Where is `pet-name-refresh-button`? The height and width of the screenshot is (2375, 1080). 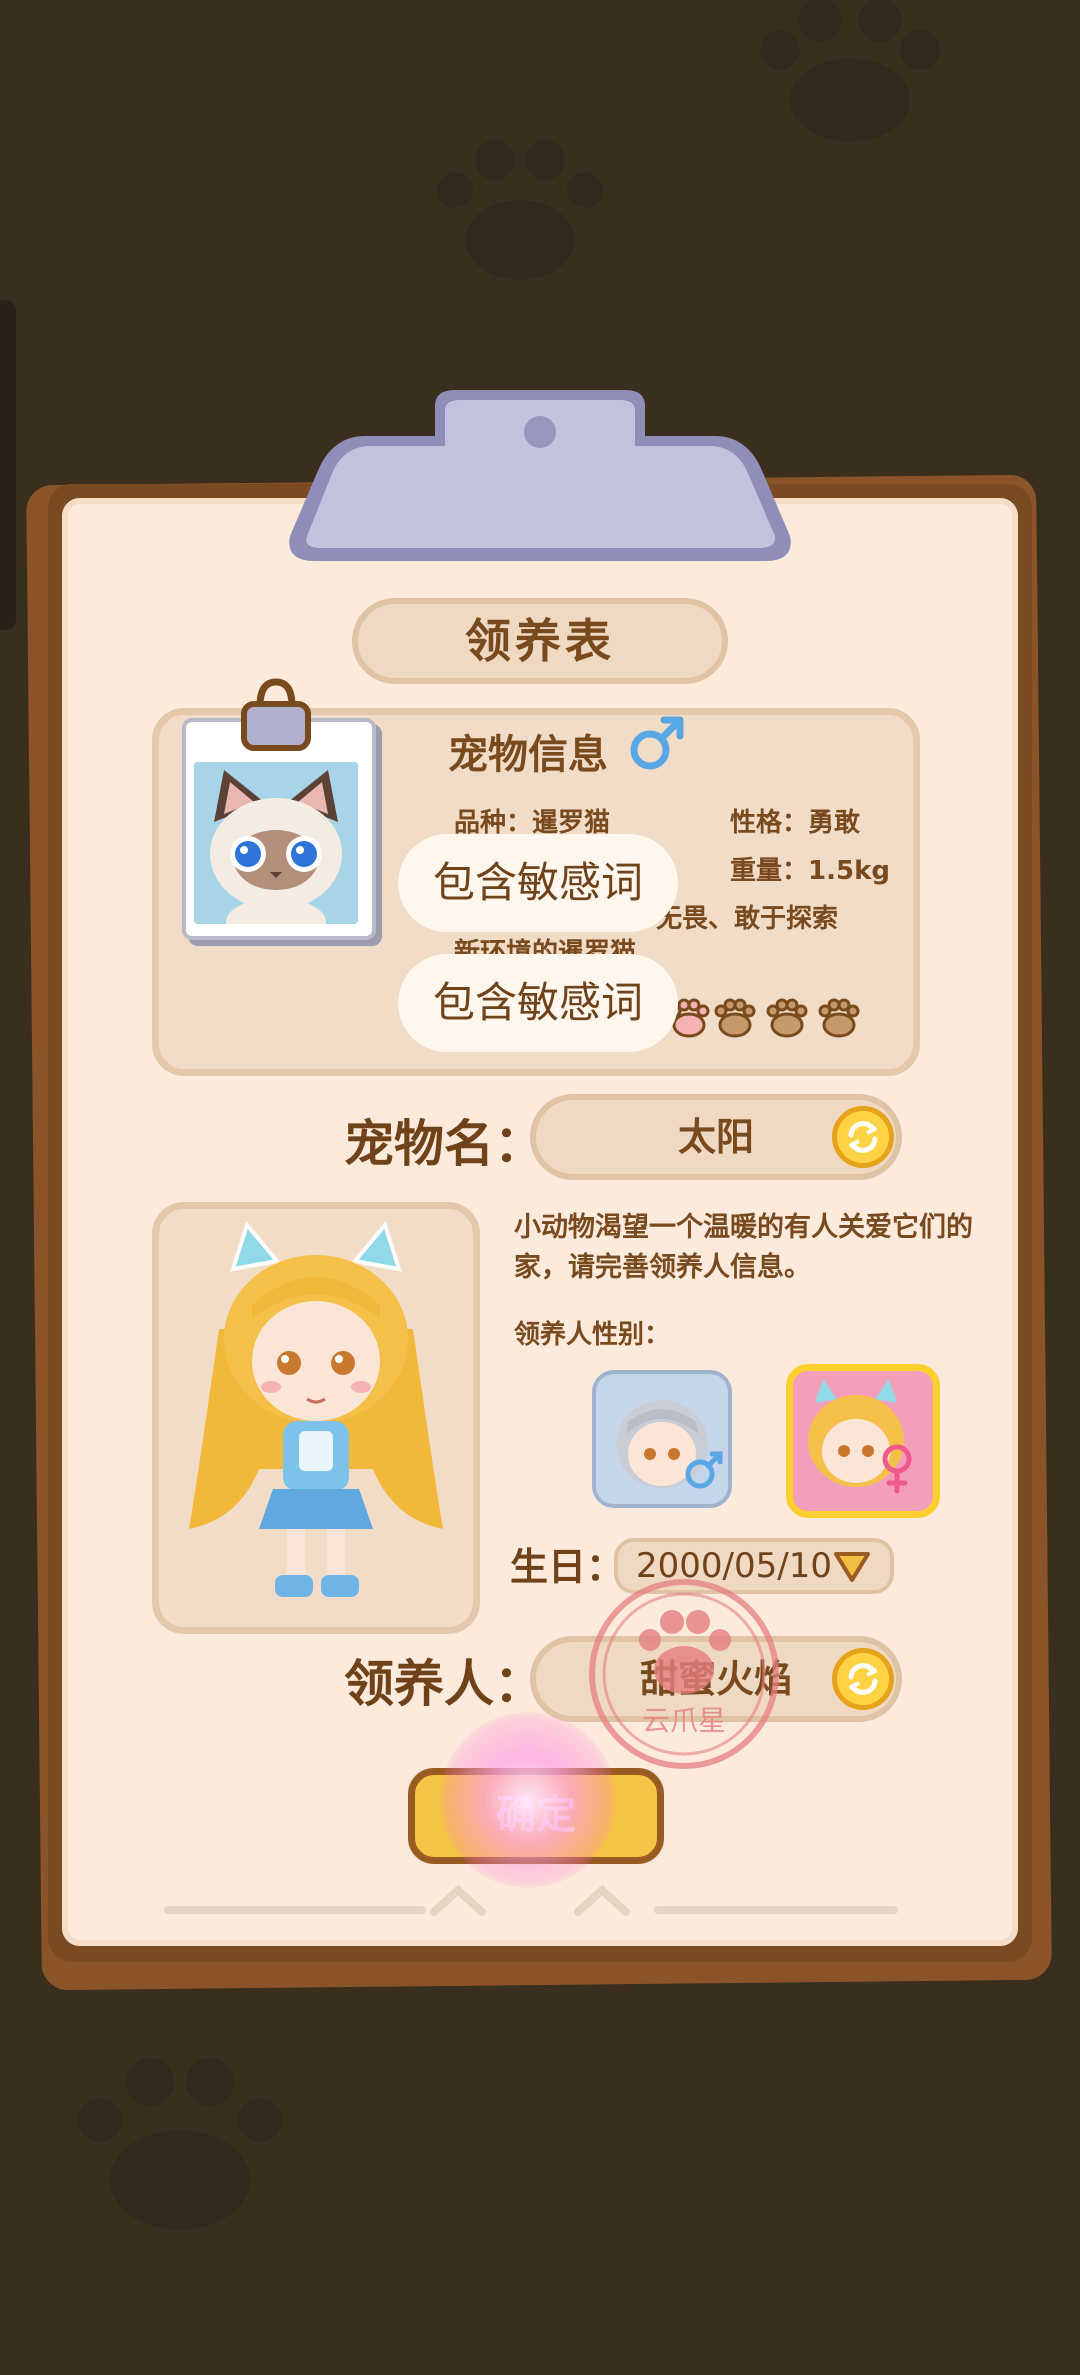
pet-name-refresh-button is located at coordinates (863, 1137).